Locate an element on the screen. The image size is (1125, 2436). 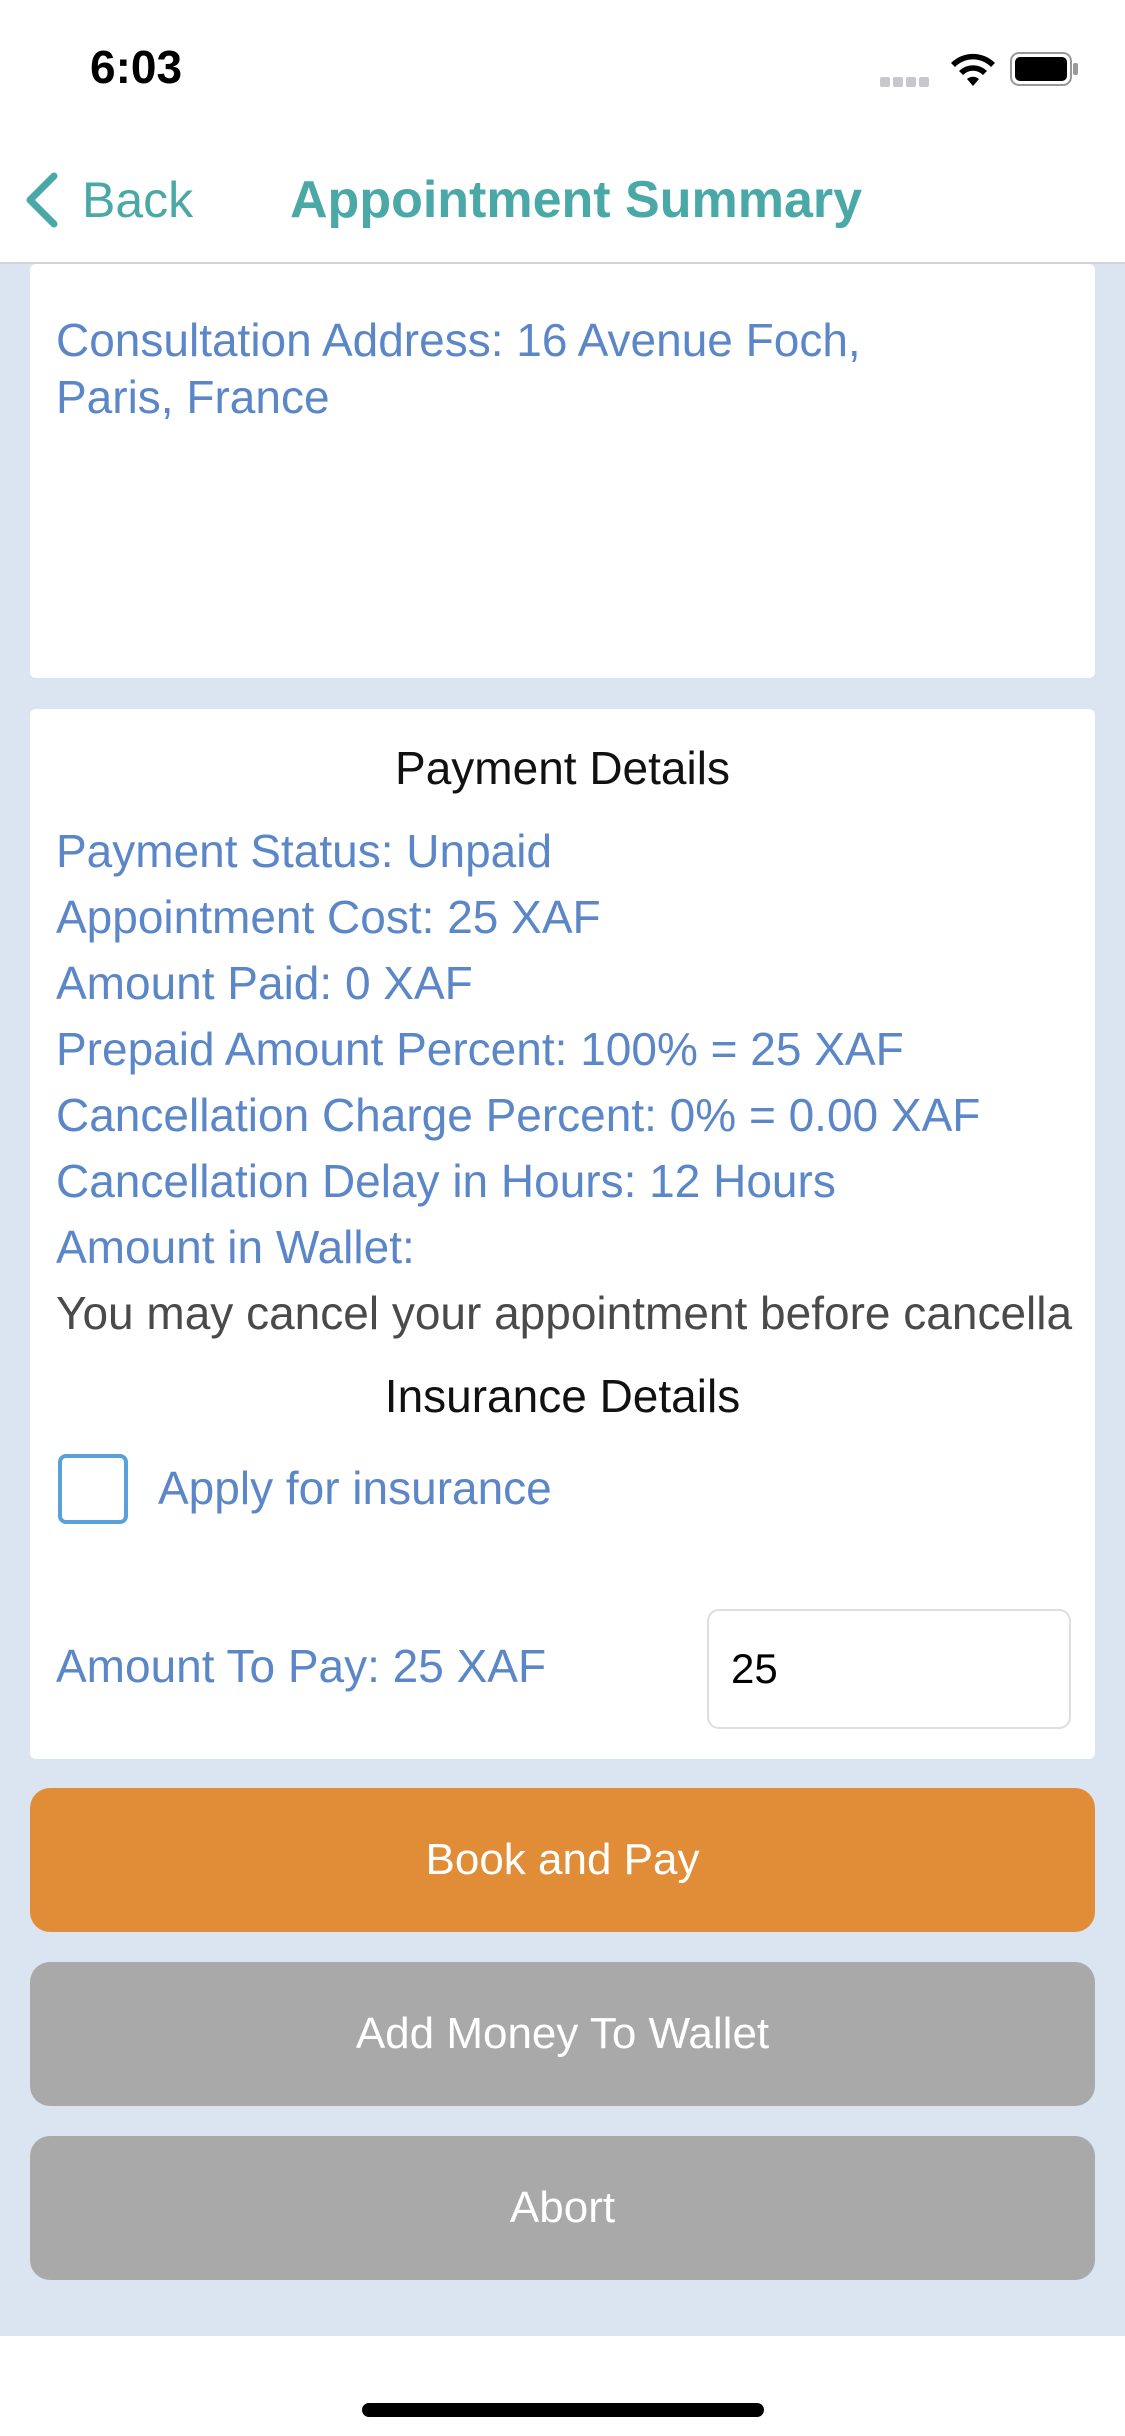
address-line-1: Consultation Address: 16 Avenue Foch, is located at coordinates (458, 340).